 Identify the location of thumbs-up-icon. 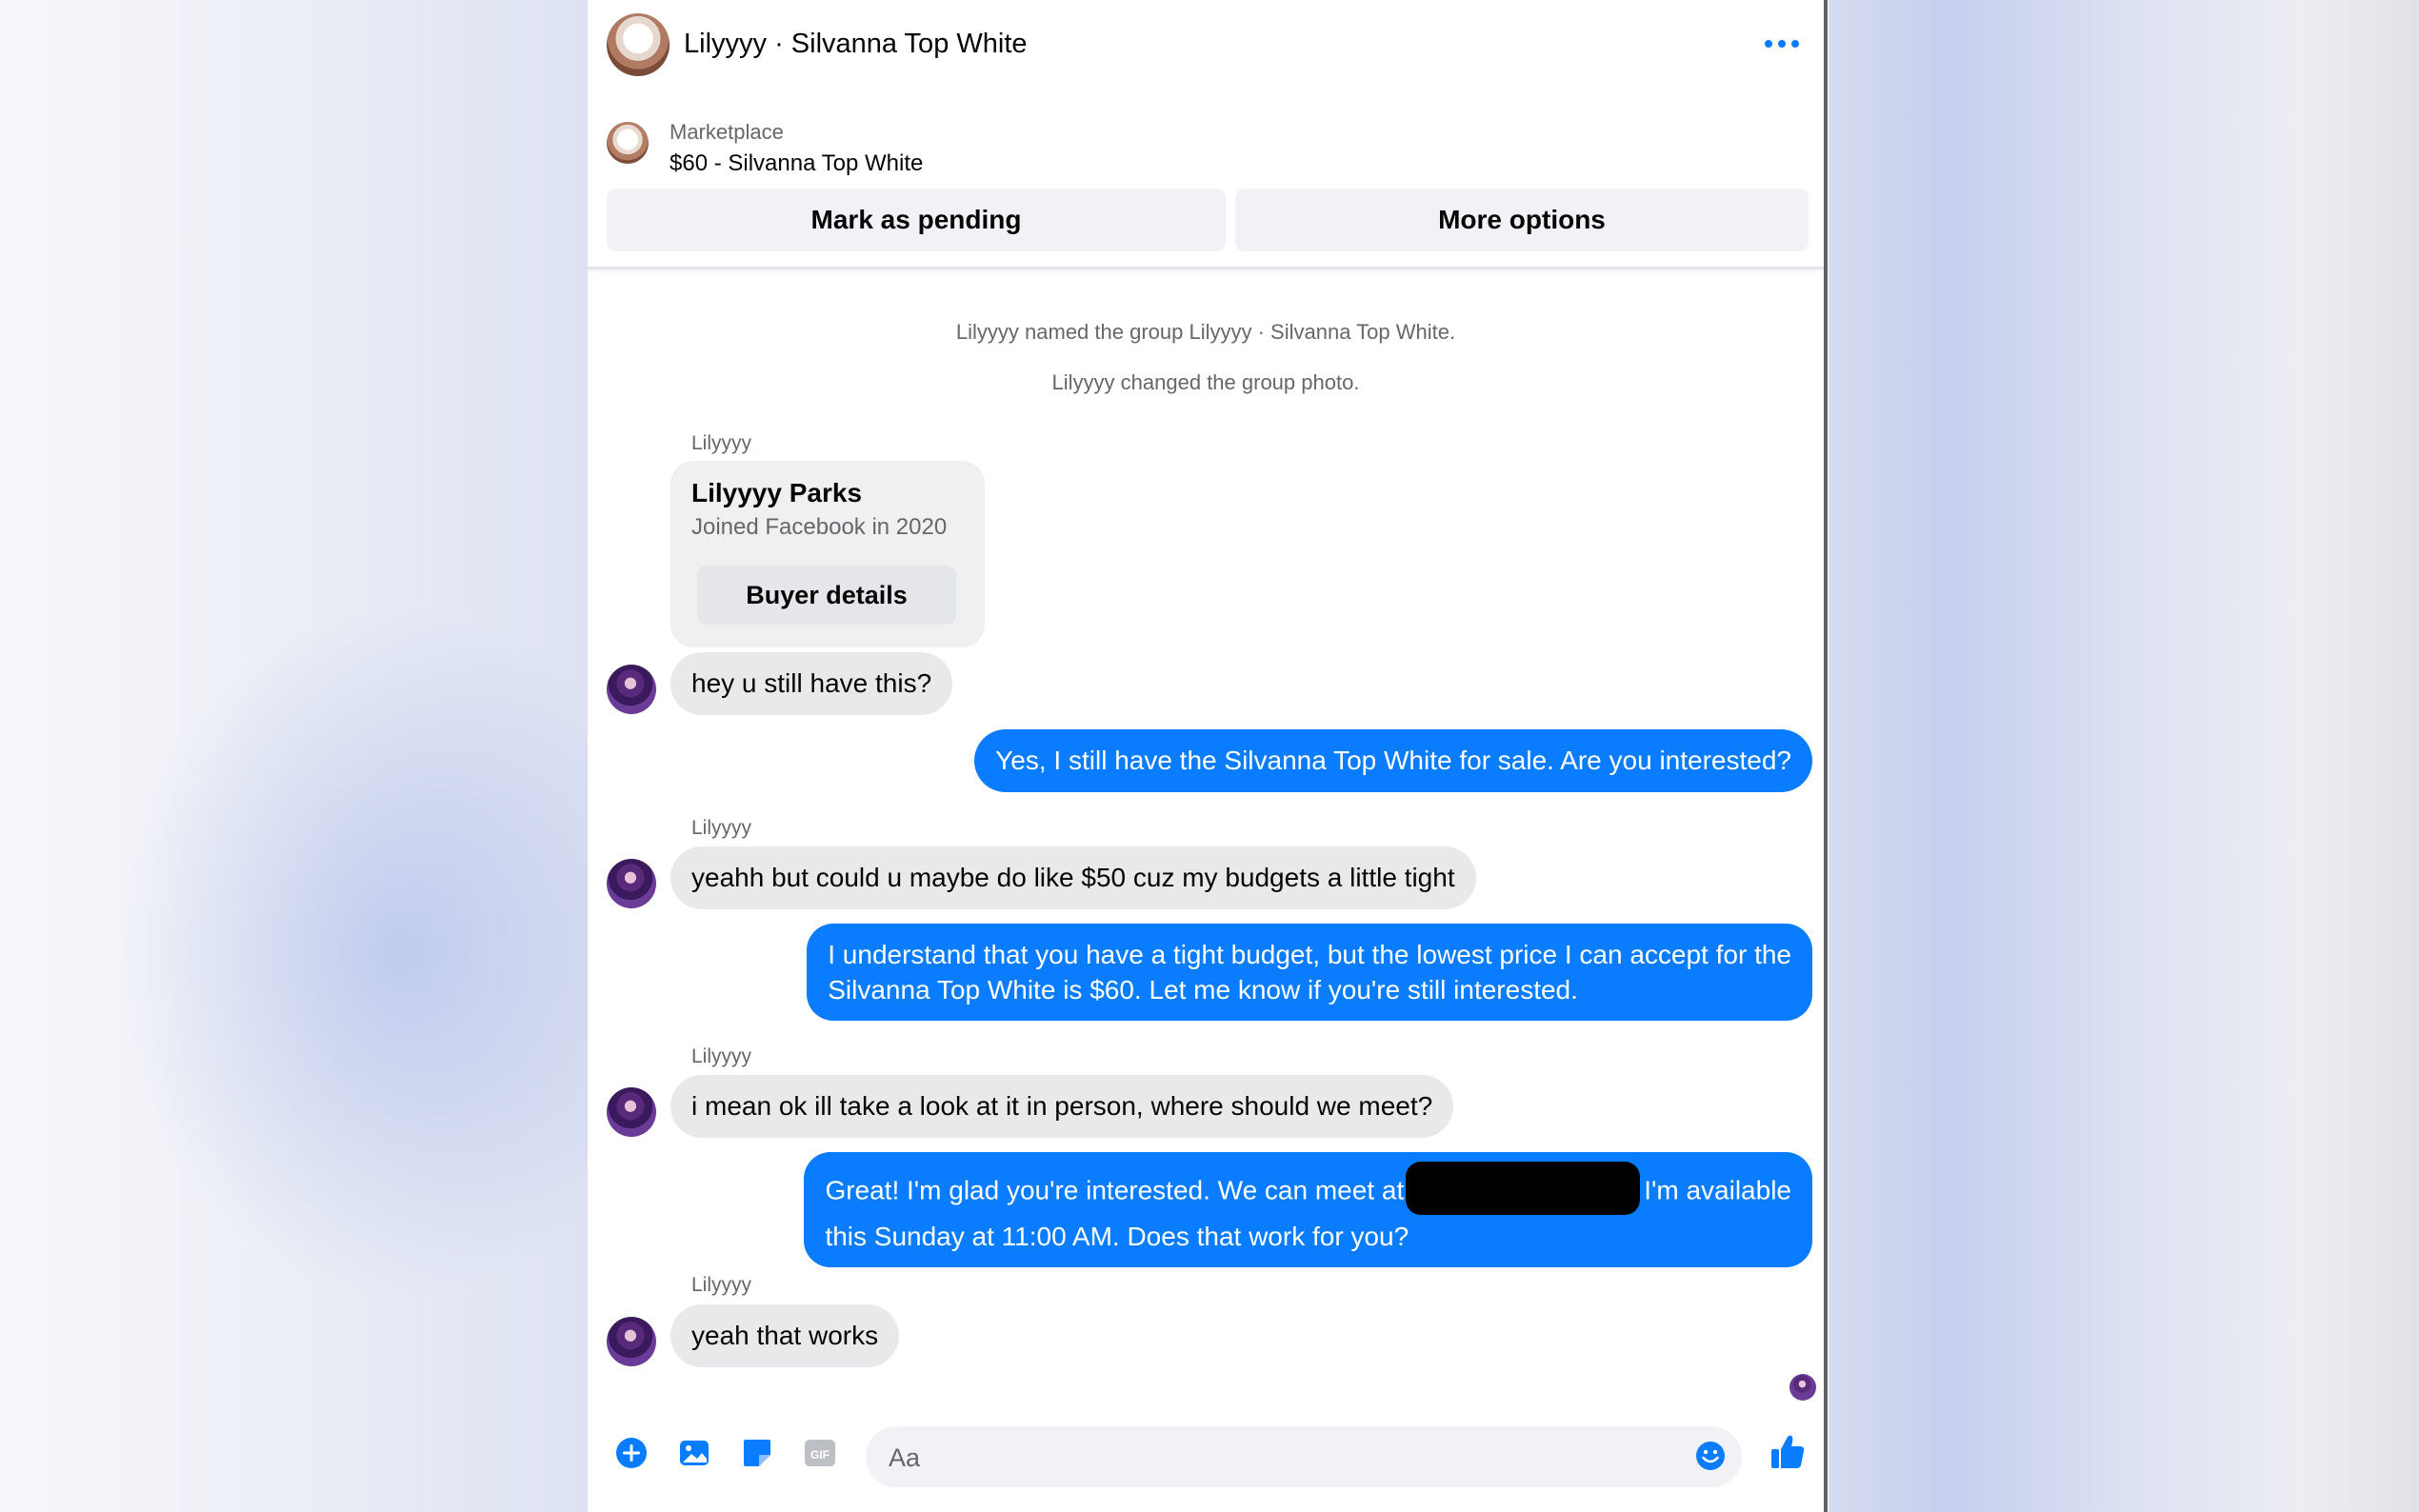
(1788, 1452).